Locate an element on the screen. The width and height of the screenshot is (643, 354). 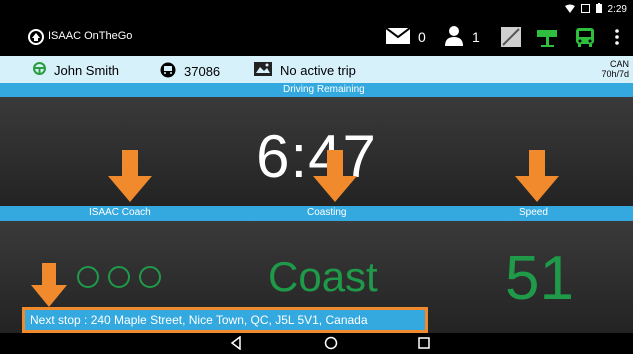
coach-label: ISAAC Coach is located at coordinates (120, 212).